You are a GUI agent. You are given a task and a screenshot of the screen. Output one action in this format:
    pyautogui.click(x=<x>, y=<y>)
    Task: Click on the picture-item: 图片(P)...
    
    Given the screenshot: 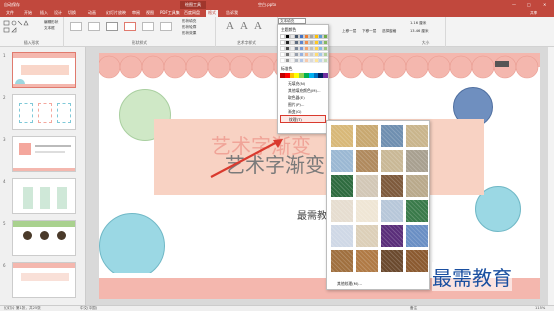 What is the action you would take?
    pyautogui.click(x=296, y=105)
    